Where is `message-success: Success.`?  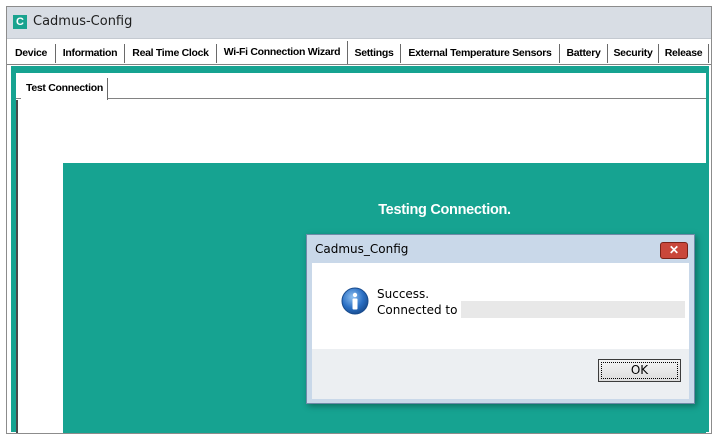 message-success: Success. is located at coordinates (403, 294).